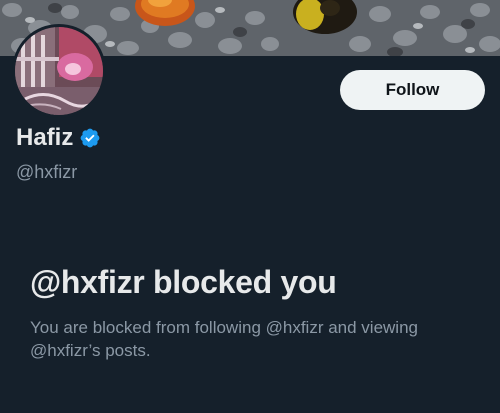 The image size is (500, 413). What do you see at coordinates (47, 172) in the screenshot?
I see `profile-handle: @hxfizr` at bounding box center [47, 172].